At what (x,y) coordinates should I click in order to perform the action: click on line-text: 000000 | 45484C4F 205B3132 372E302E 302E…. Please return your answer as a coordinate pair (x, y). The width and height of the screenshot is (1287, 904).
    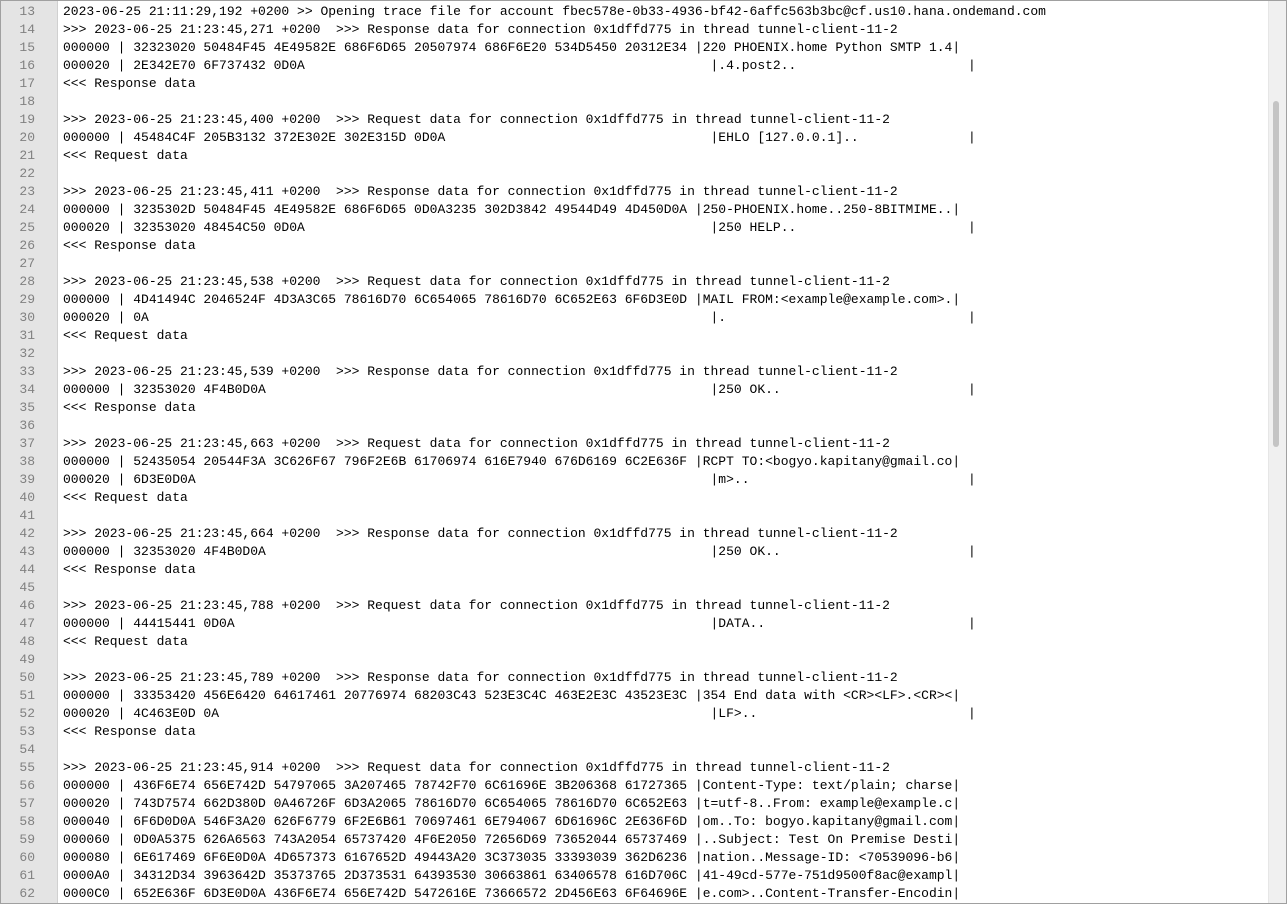
    Looking at the image, I should click on (519, 138).